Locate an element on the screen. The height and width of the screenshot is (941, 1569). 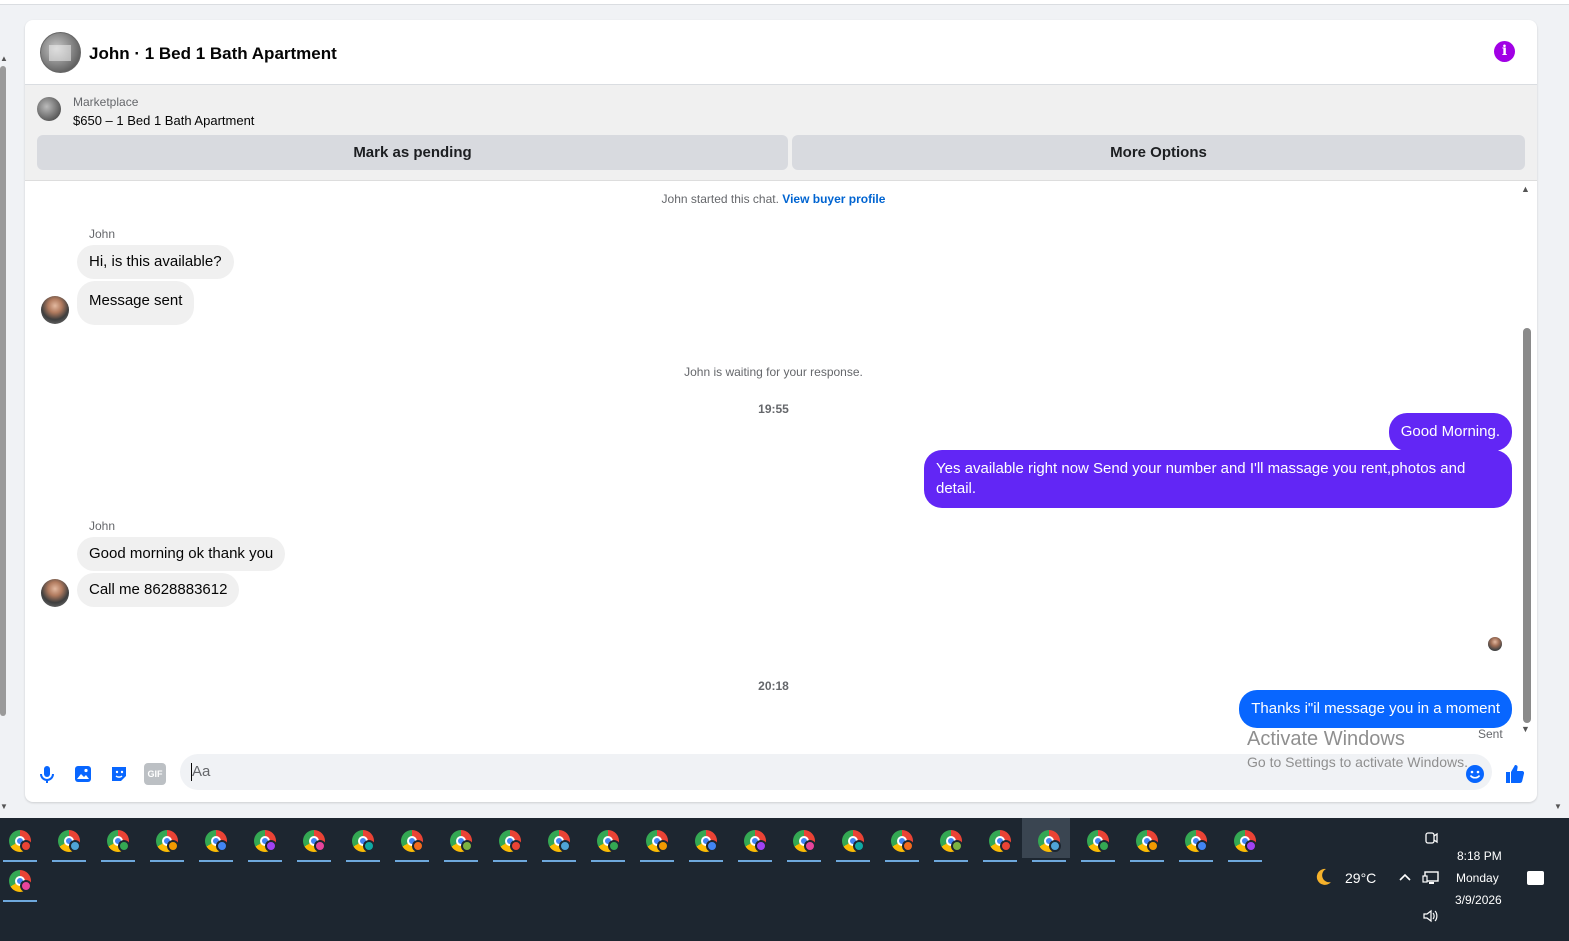
watermark-title: Activate Windows is located at coordinates (1326, 739).